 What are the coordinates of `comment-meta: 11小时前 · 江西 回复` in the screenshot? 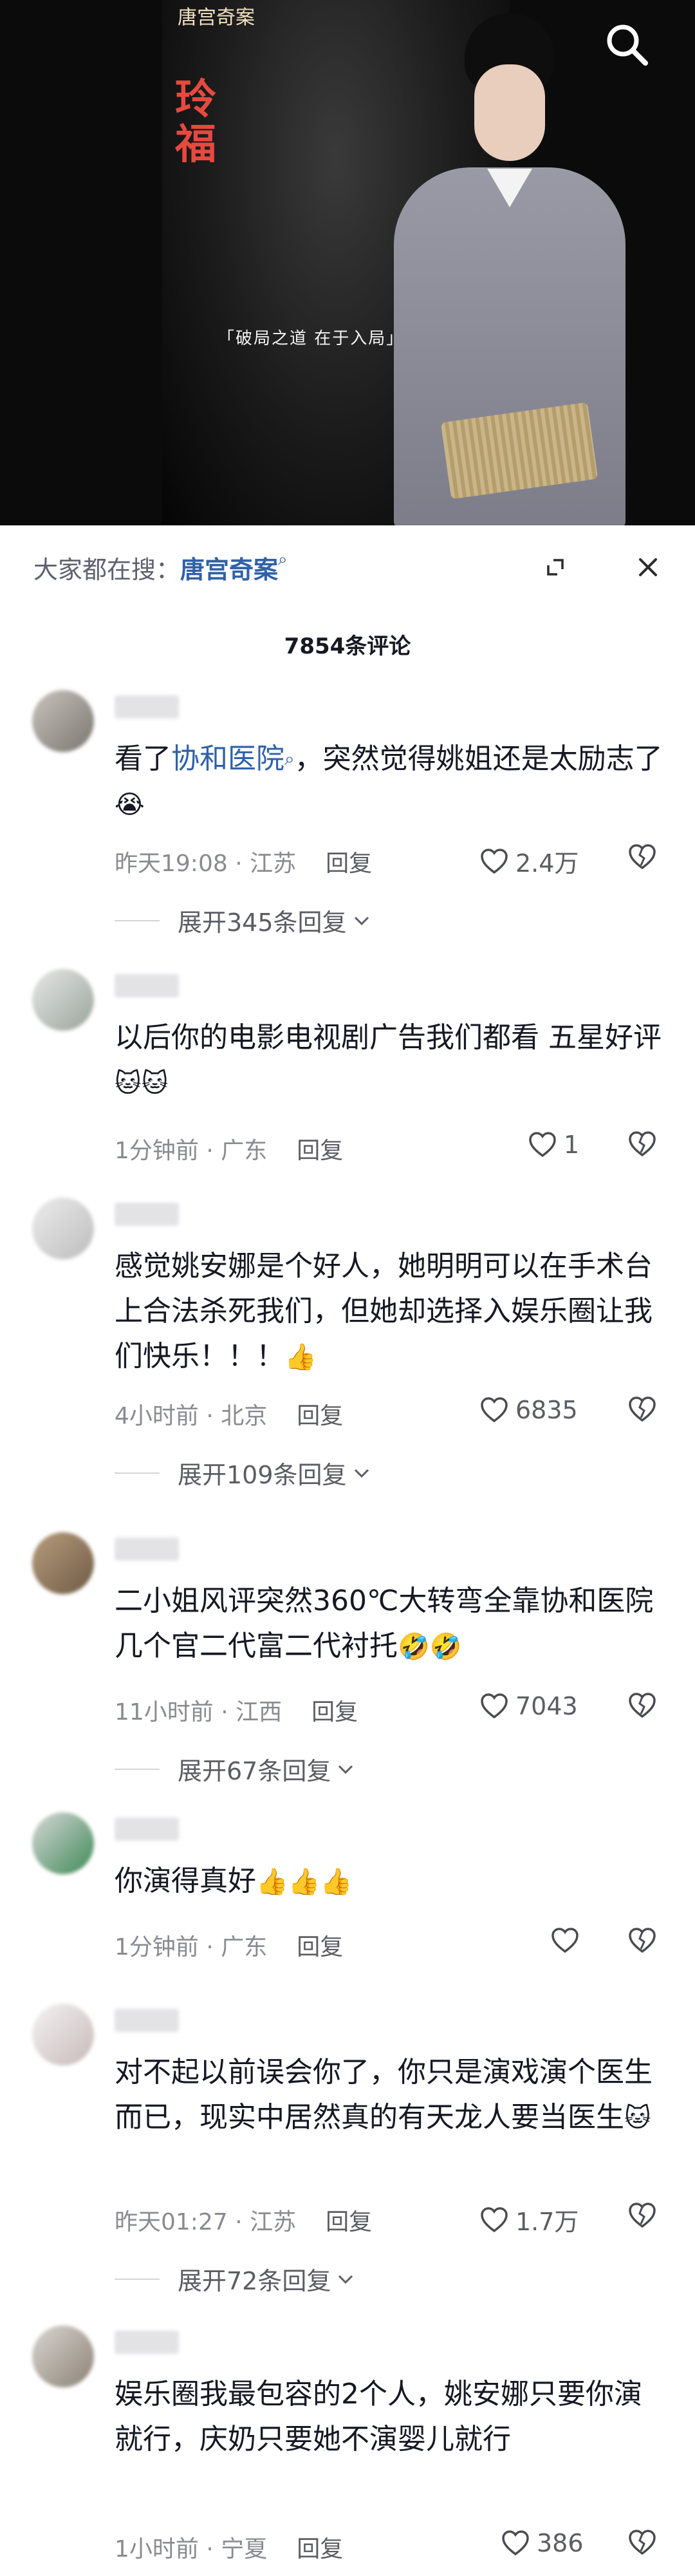 It's located at (237, 1712).